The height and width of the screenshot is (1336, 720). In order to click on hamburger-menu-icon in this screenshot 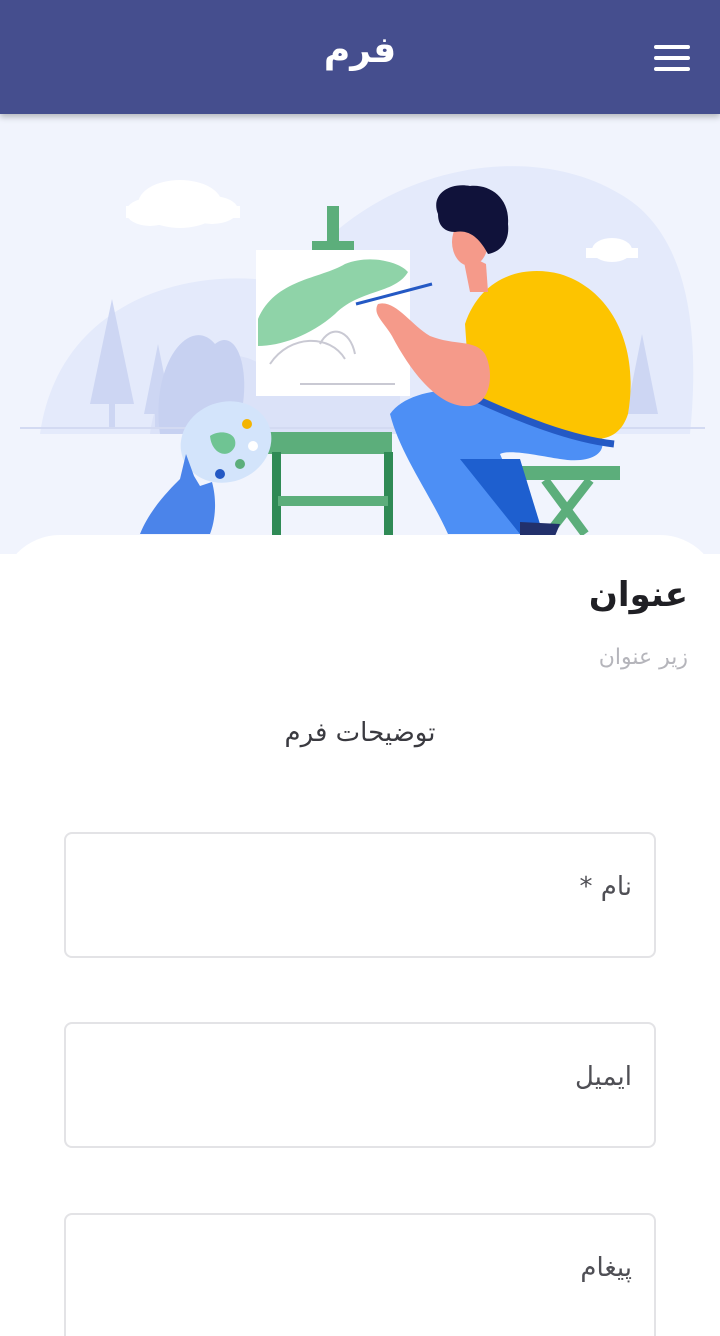, I will do `click(672, 58)`.